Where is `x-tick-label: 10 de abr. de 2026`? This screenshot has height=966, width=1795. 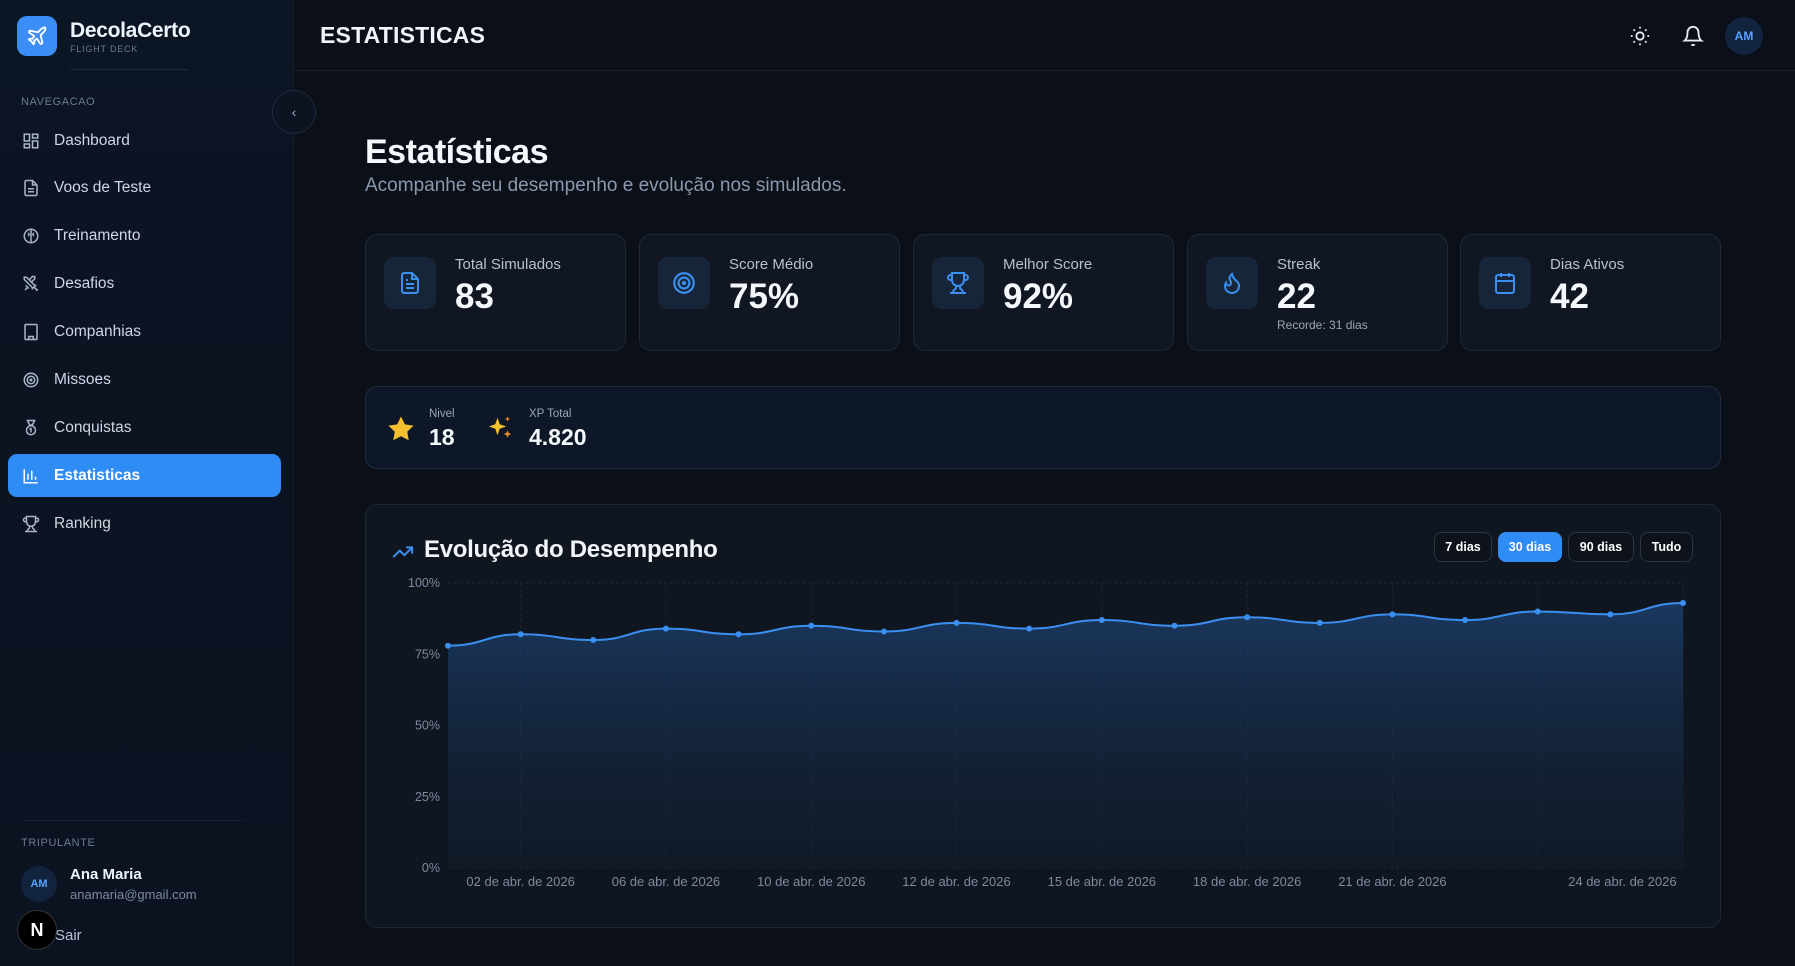 x-tick-label: 10 de abr. de 2026 is located at coordinates (811, 881).